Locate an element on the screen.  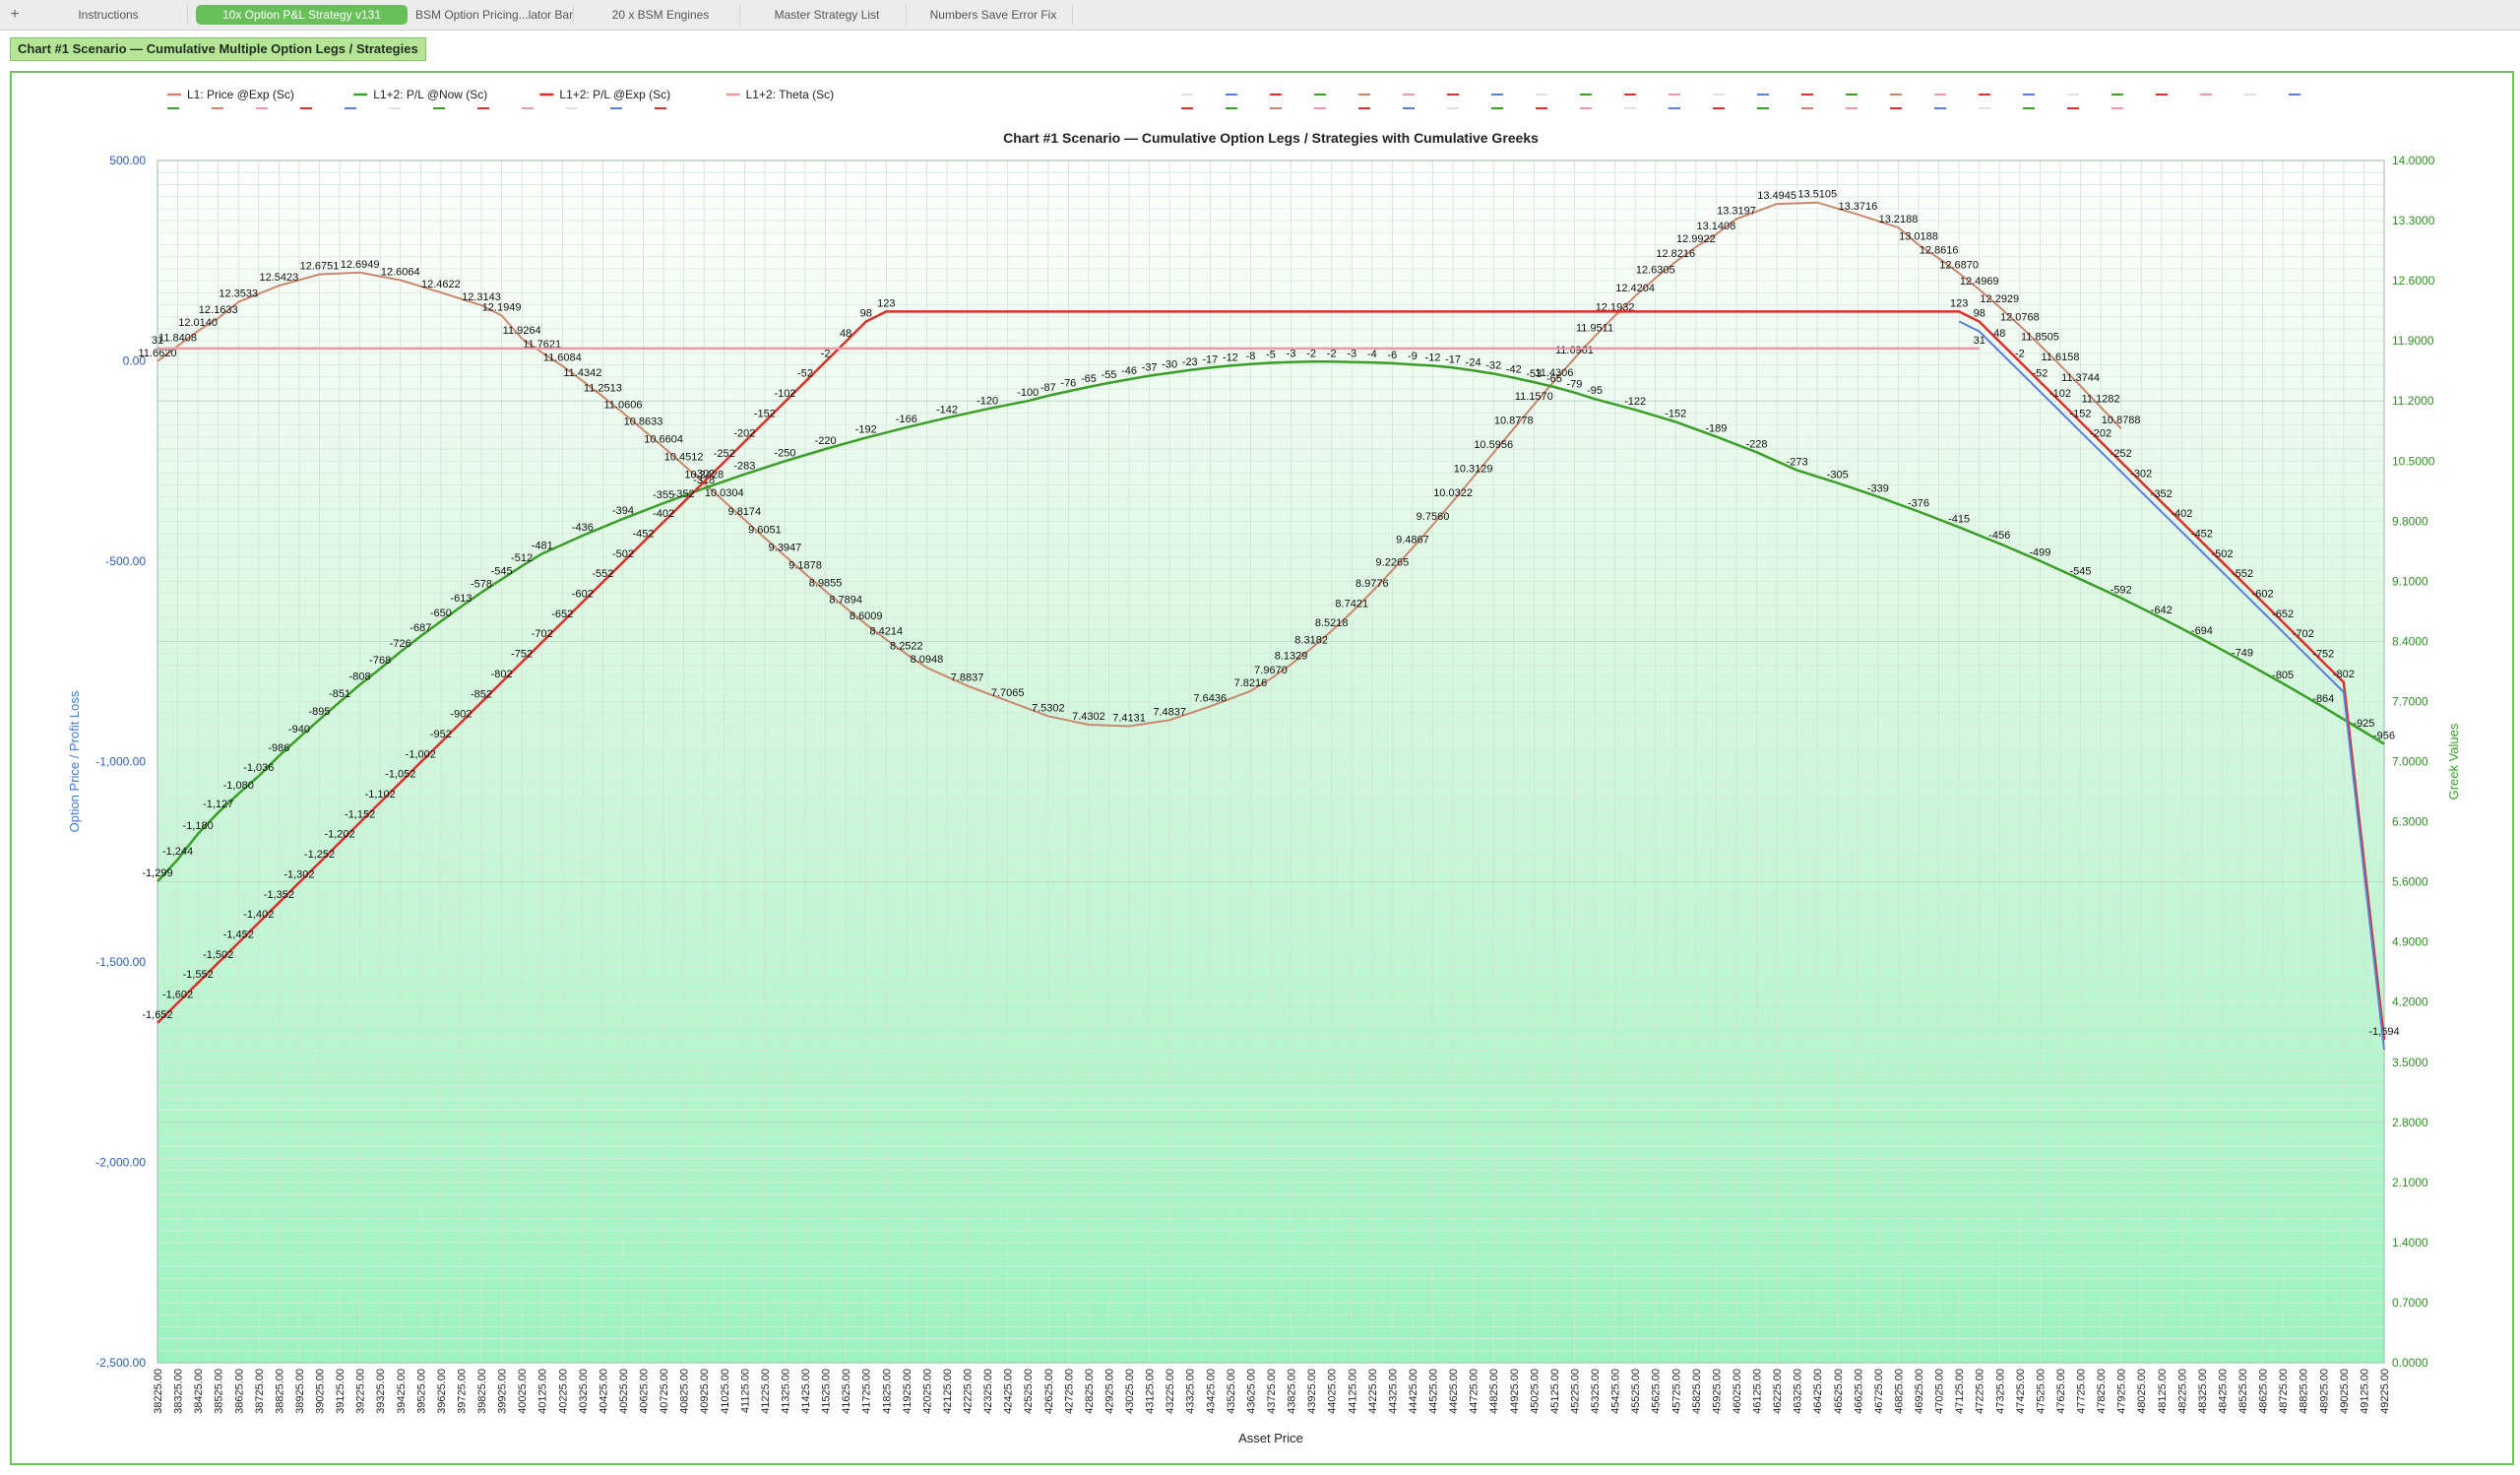
data-label: -273 is located at coordinates (1797, 463).